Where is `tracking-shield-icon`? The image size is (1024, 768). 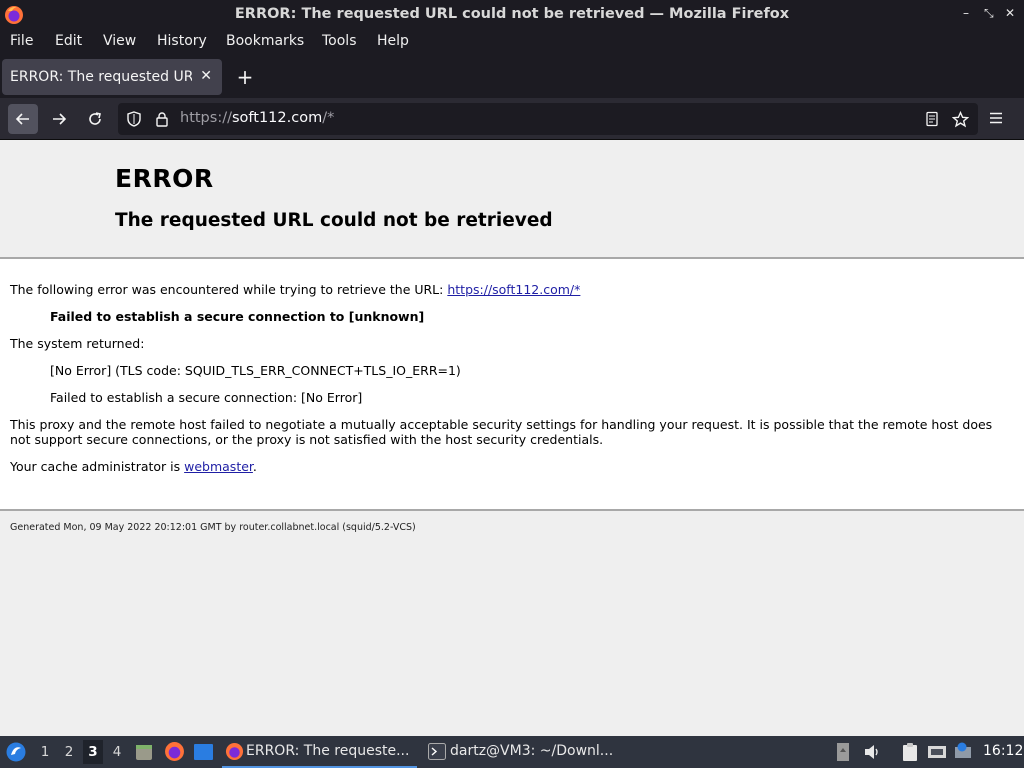 tracking-shield-icon is located at coordinates (134, 119).